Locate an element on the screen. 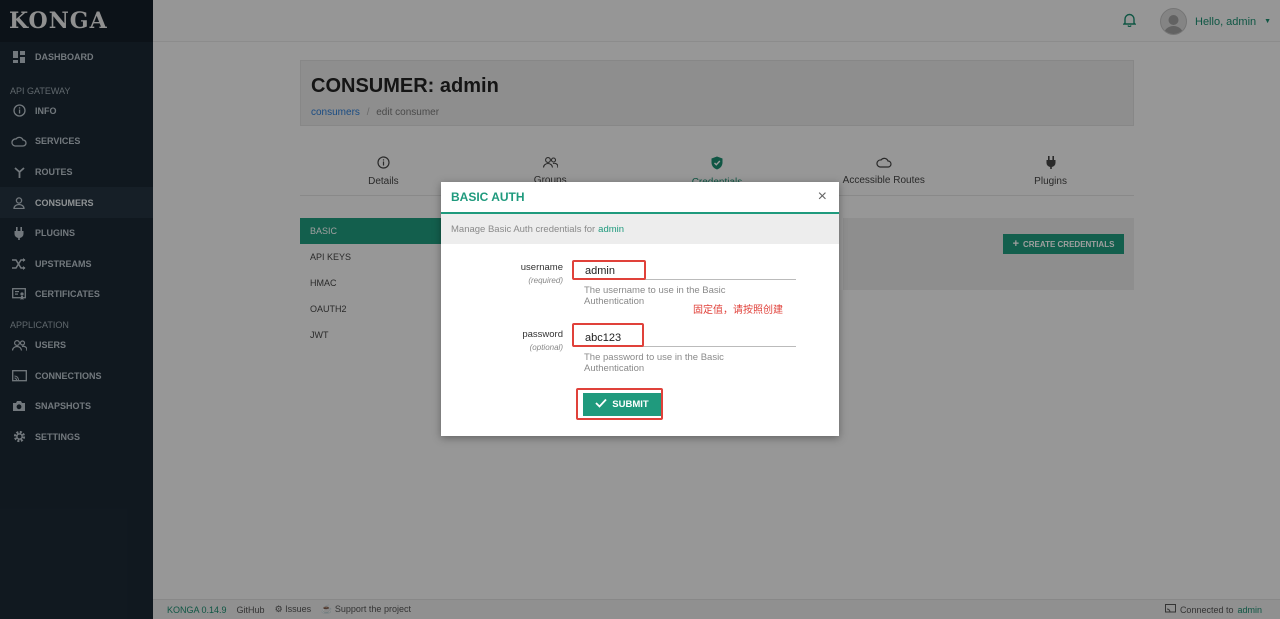  annotation-note: 固定值，请按照创建 is located at coordinates (738, 310).